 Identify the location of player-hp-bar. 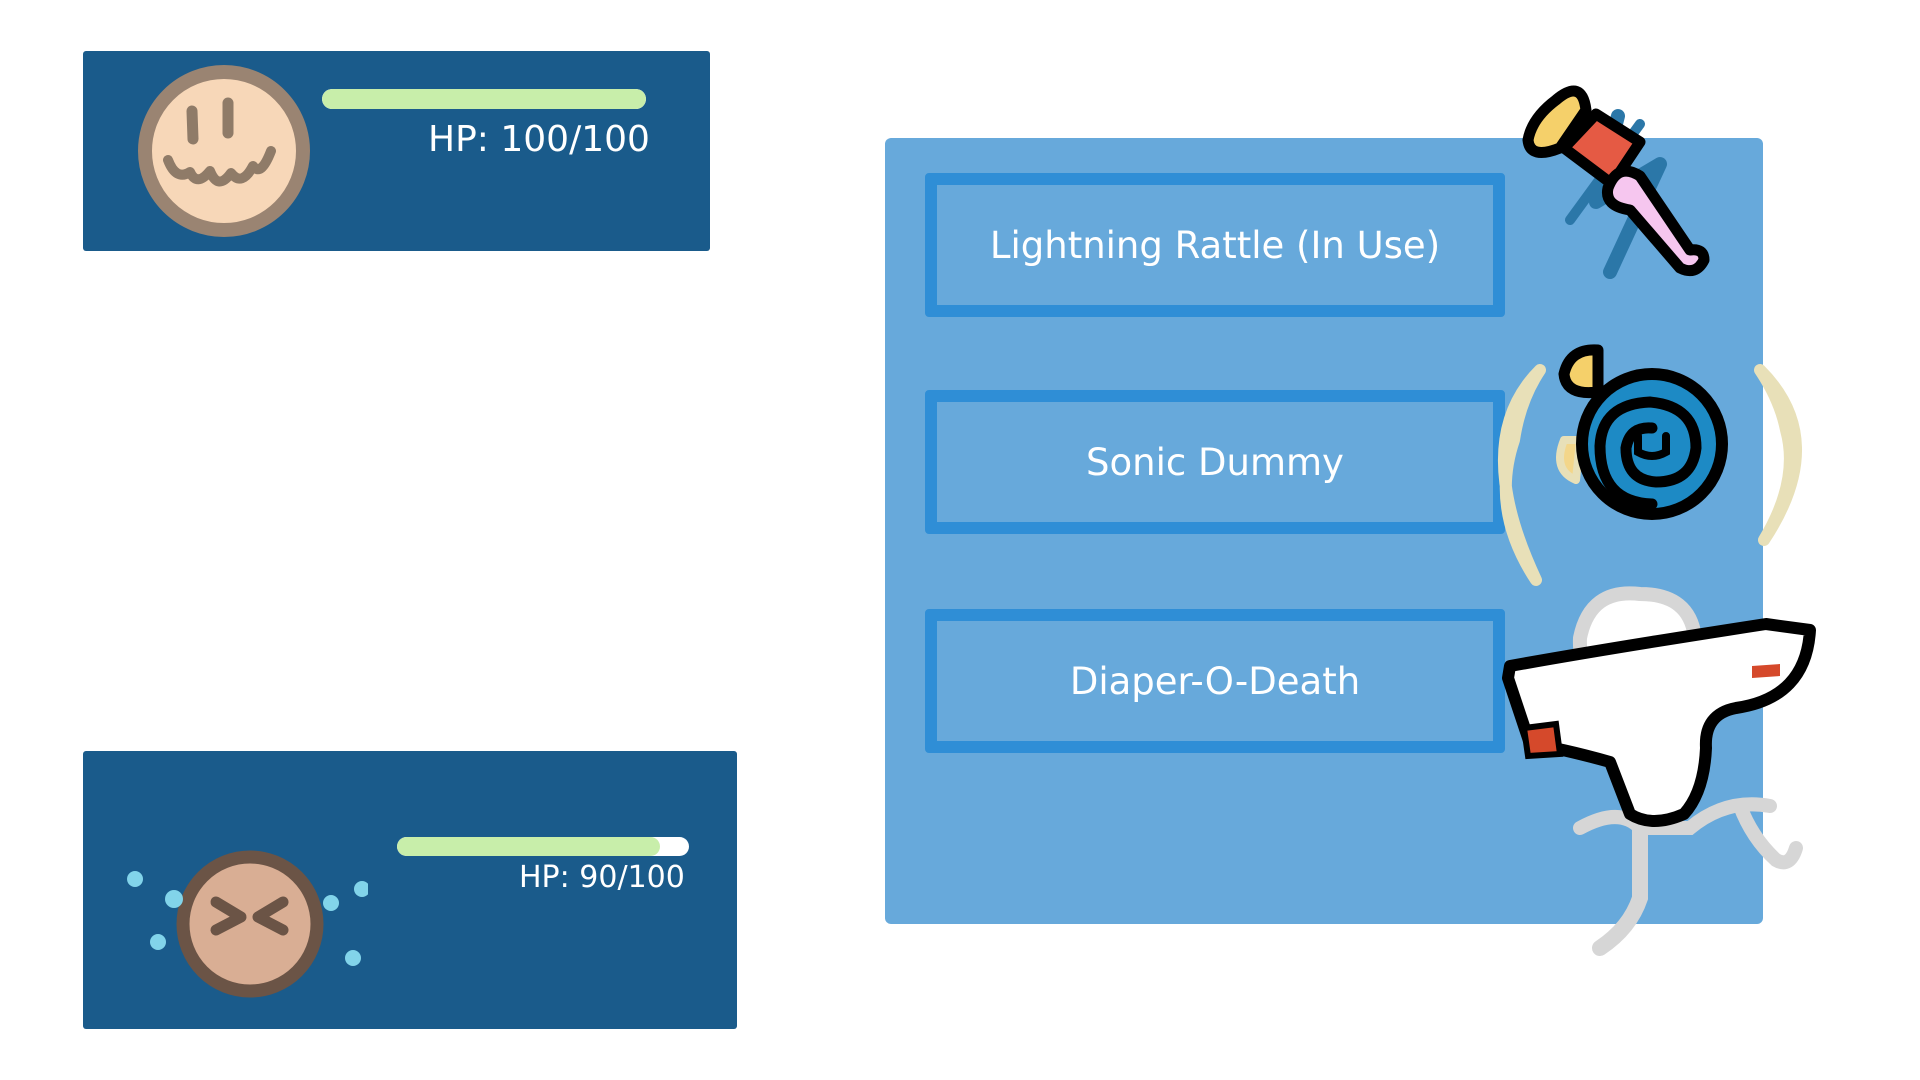
(484, 99).